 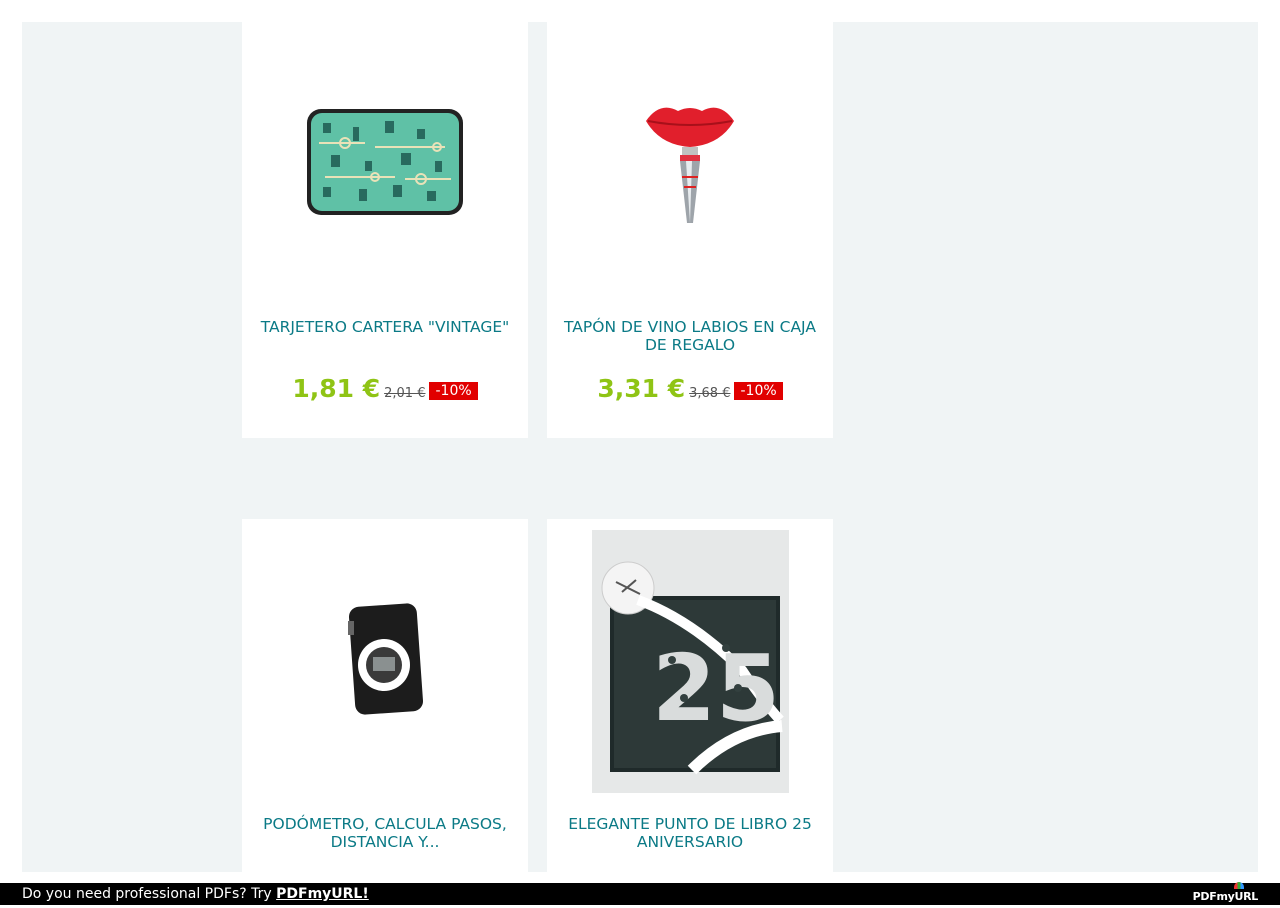 I want to click on product-old-price: 2,01 €, so click(x=405, y=393).